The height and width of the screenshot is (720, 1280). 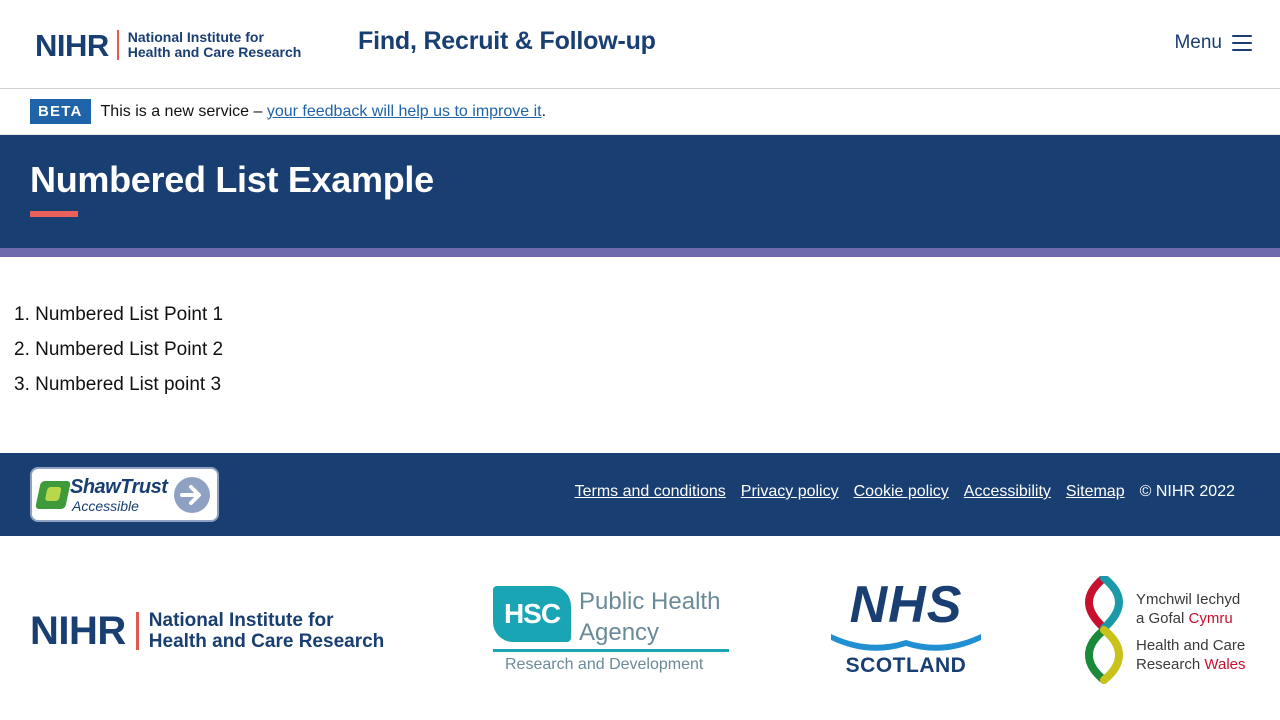 What do you see at coordinates (1198, 42) in the screenshot?
I see `menu-label: Menu` at bounding box center [1198, 42].